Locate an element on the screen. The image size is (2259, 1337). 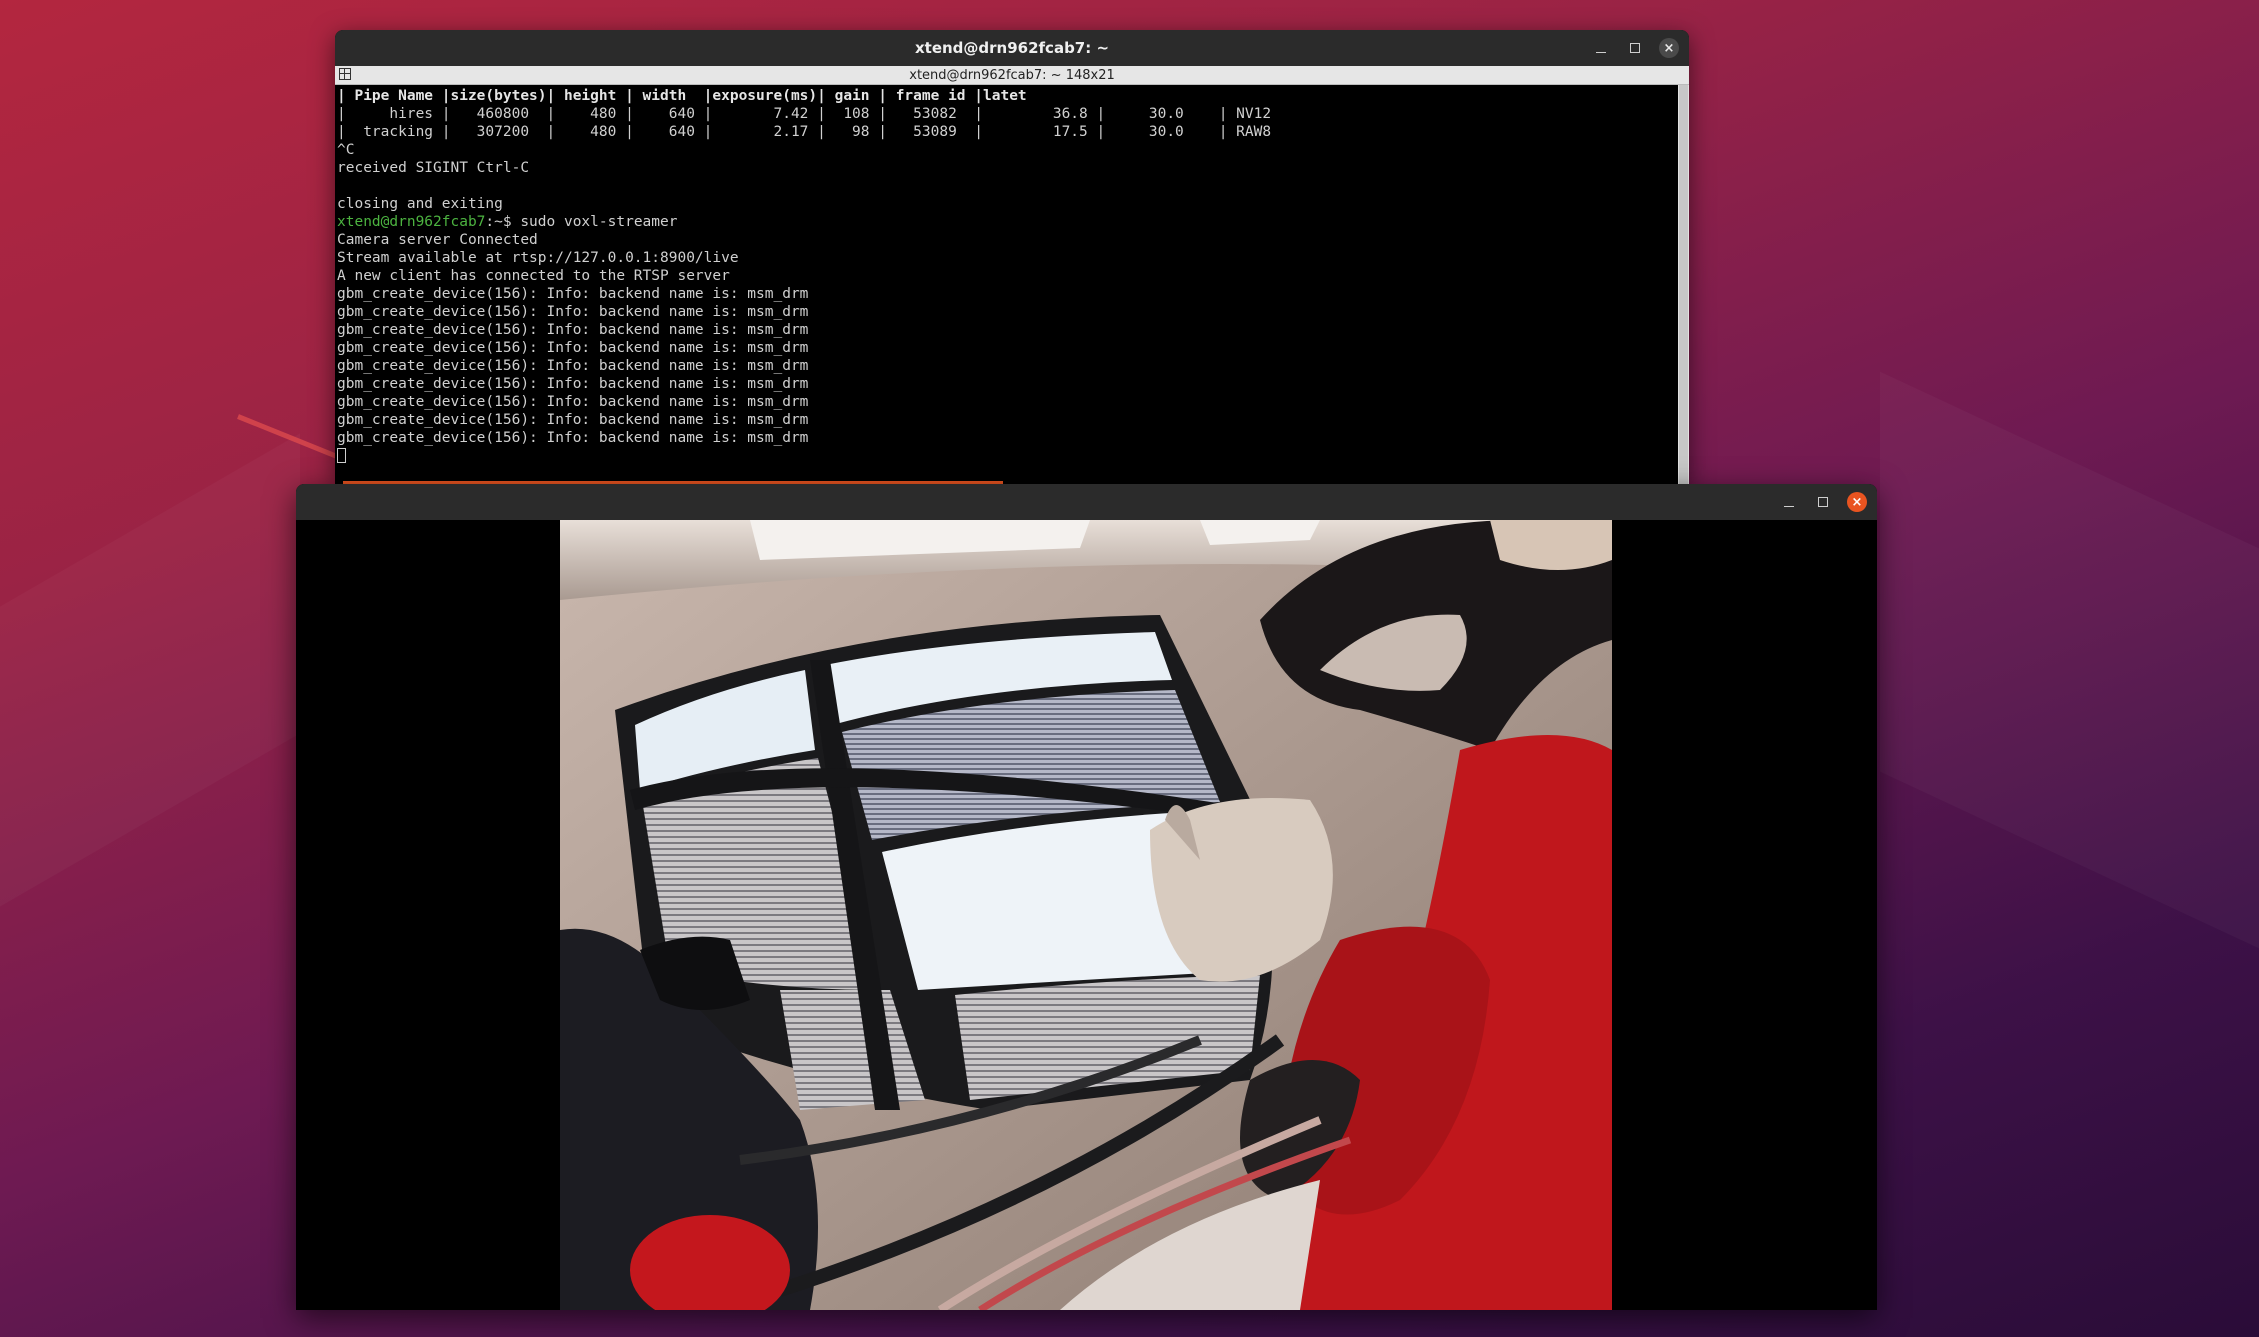
command-text: sudo voxl-streamer is located at coordinates (599, 222).